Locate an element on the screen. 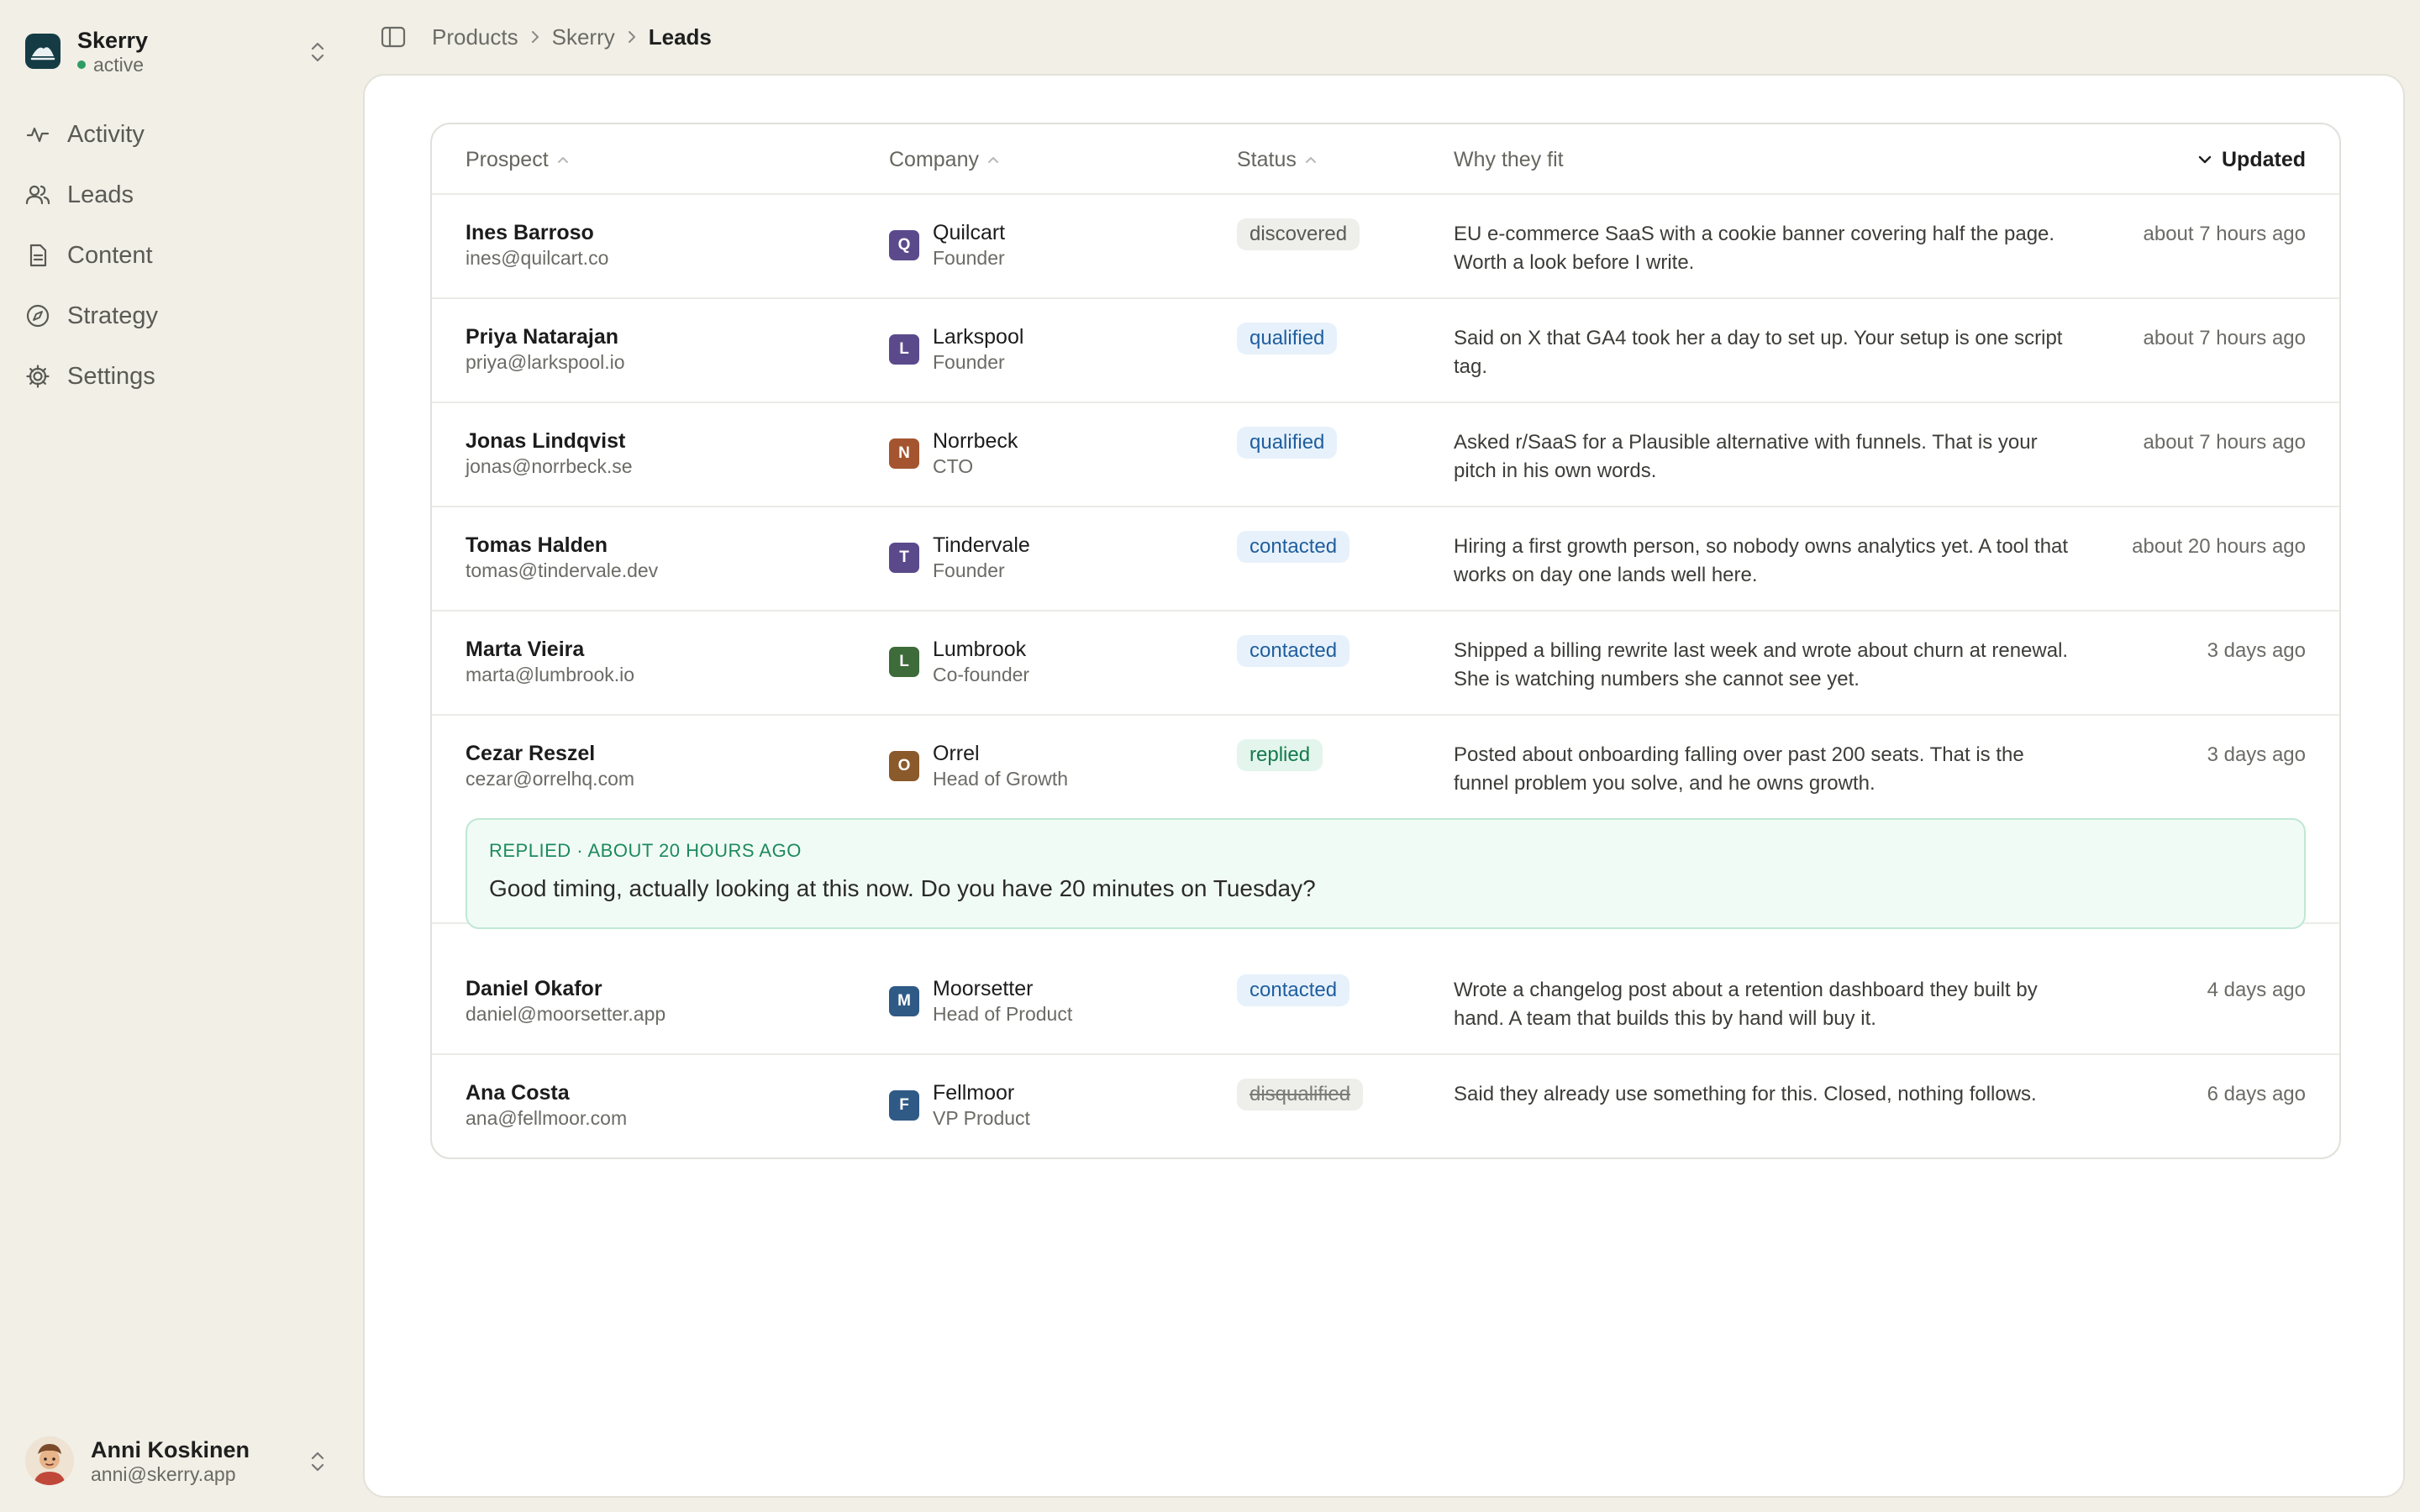 The image size is (2420, 1512). company-logo: N is located at coordinates (904, 453).